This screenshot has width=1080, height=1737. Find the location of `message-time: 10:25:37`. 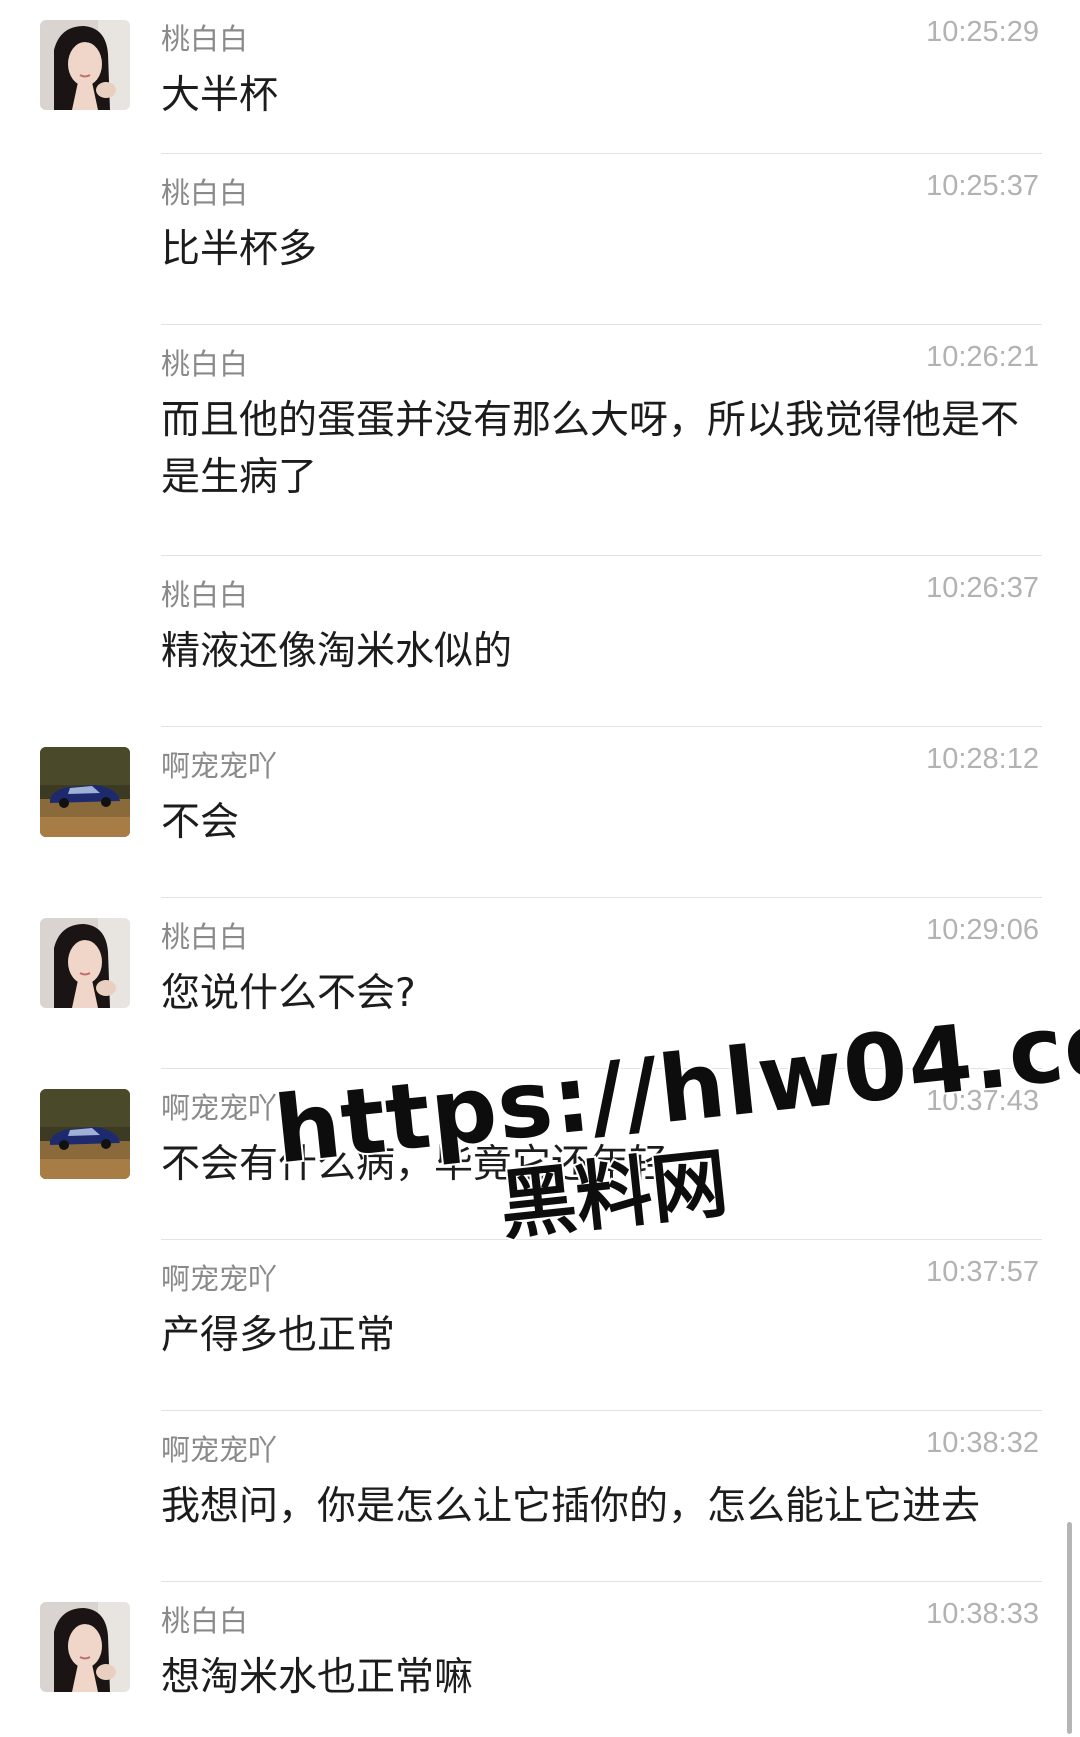

message-time: 10:25:37 is located at coordinates (982, 186).